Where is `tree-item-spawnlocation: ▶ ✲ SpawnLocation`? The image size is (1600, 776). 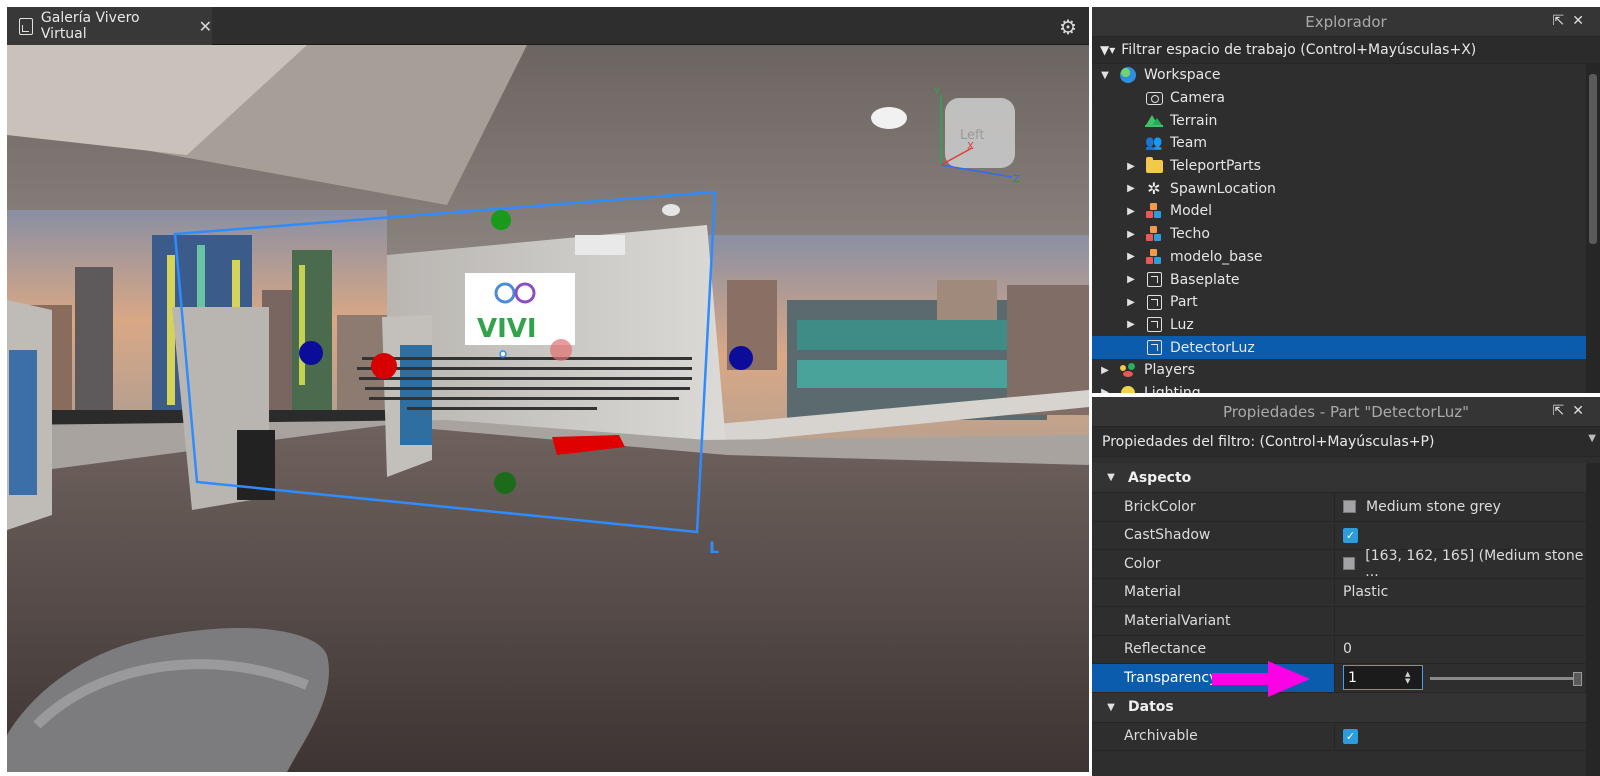 tree-item-spawnlocation: ▶ ✲ SpawnLocation is located at coordinates (1339, 188).